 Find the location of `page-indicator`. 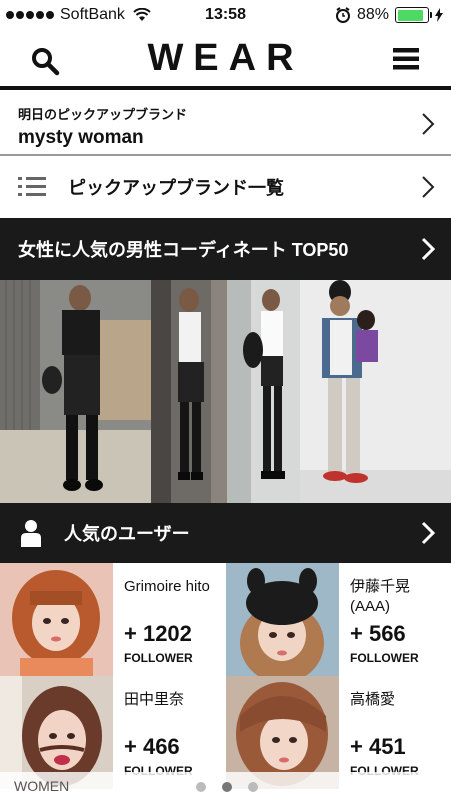

page-indicator is located at coordinates (227, 787).